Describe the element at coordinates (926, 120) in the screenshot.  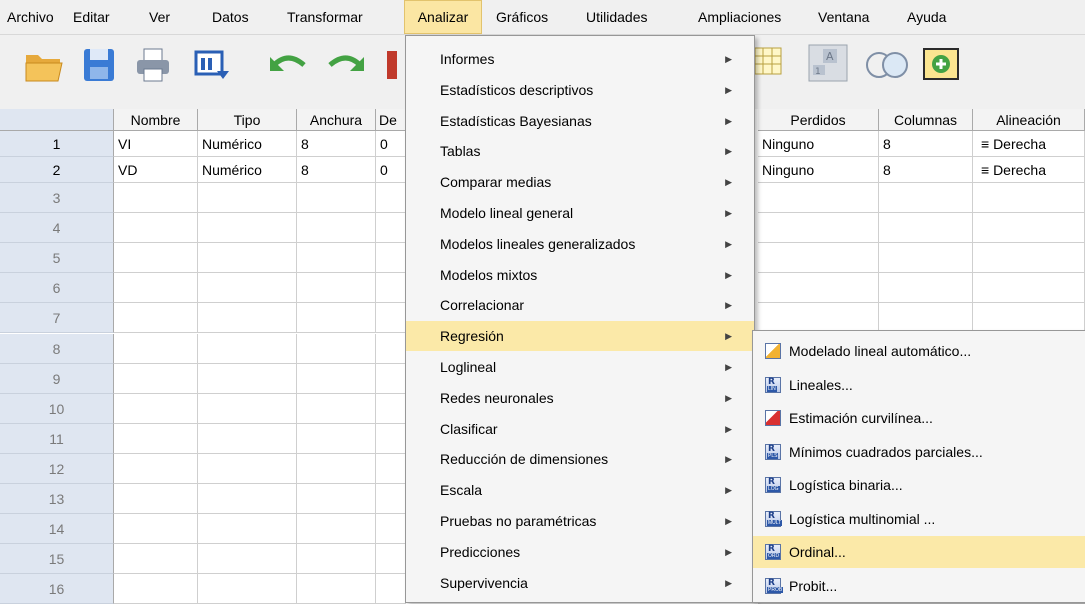
I see `column-header-columnas: Columnas` at that location.